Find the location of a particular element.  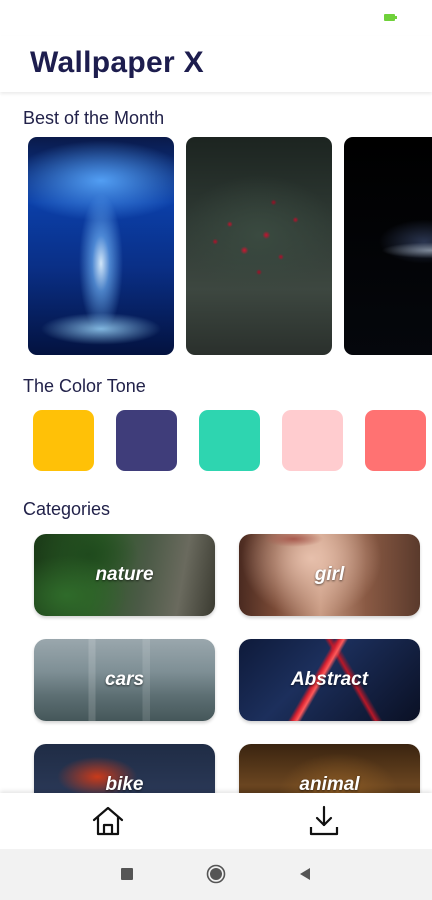

wallpaper-card-berries is located at coordinates (259, 246).